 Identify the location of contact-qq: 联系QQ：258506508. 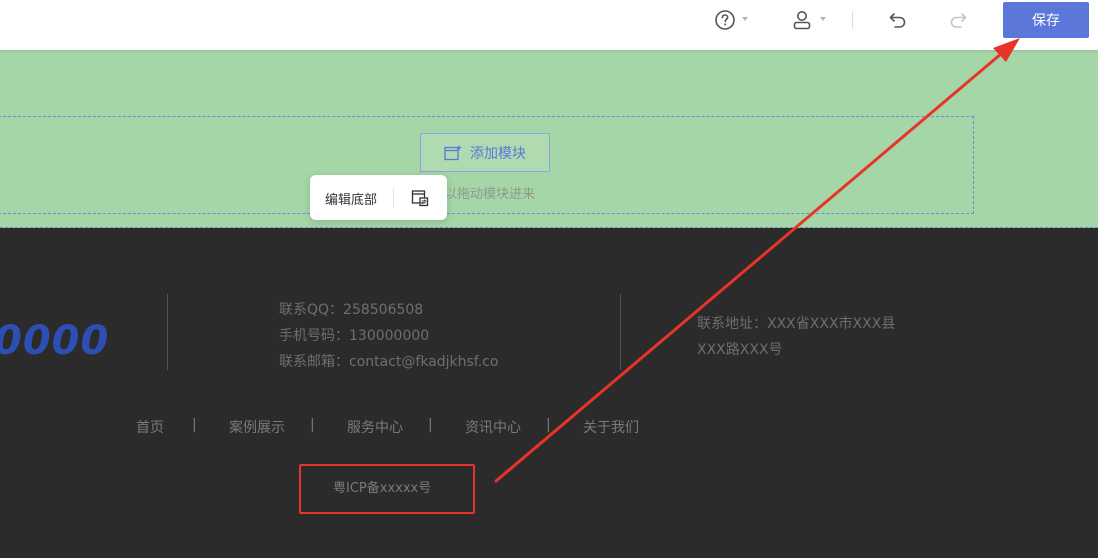
(351, 310).